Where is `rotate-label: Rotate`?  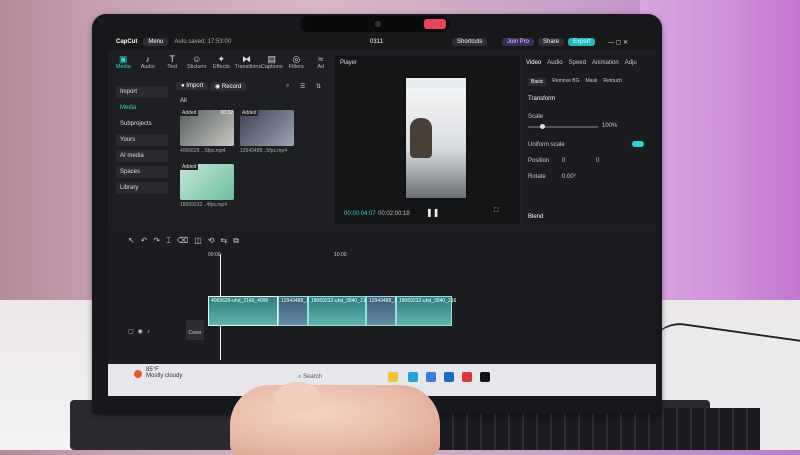
rotate-label: Rotate is located at coordinates (537, 177).